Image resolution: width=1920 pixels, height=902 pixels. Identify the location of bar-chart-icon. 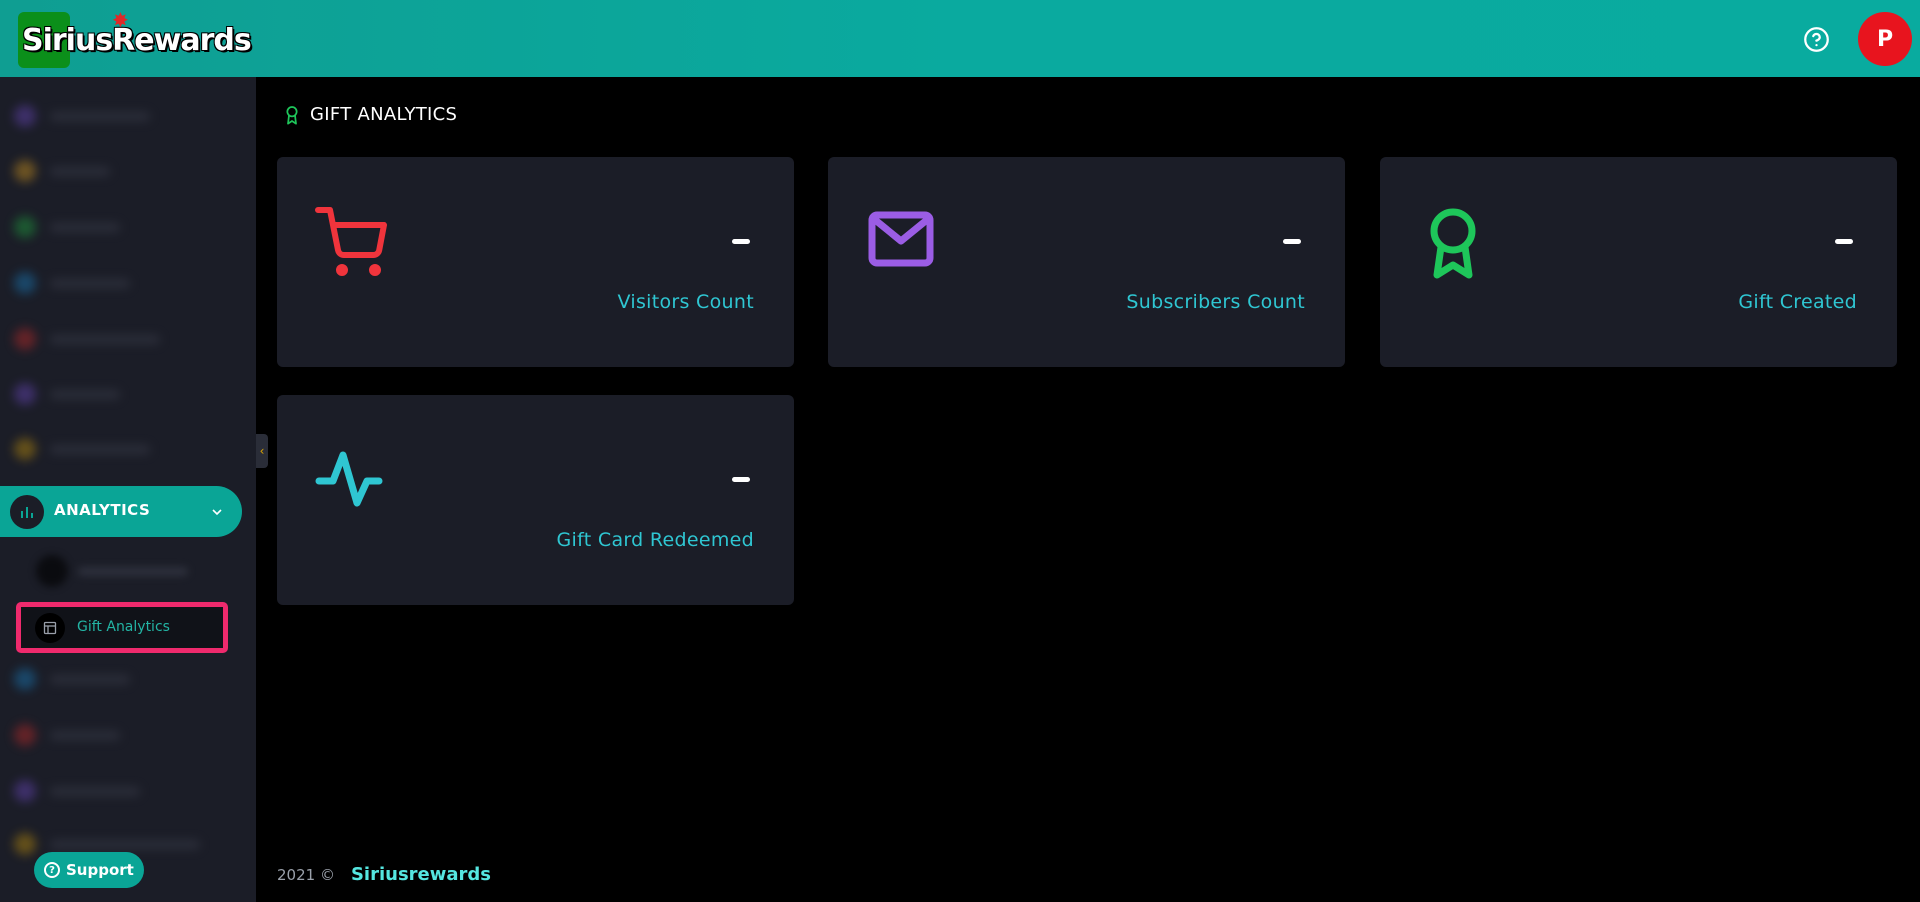
(27, 512).